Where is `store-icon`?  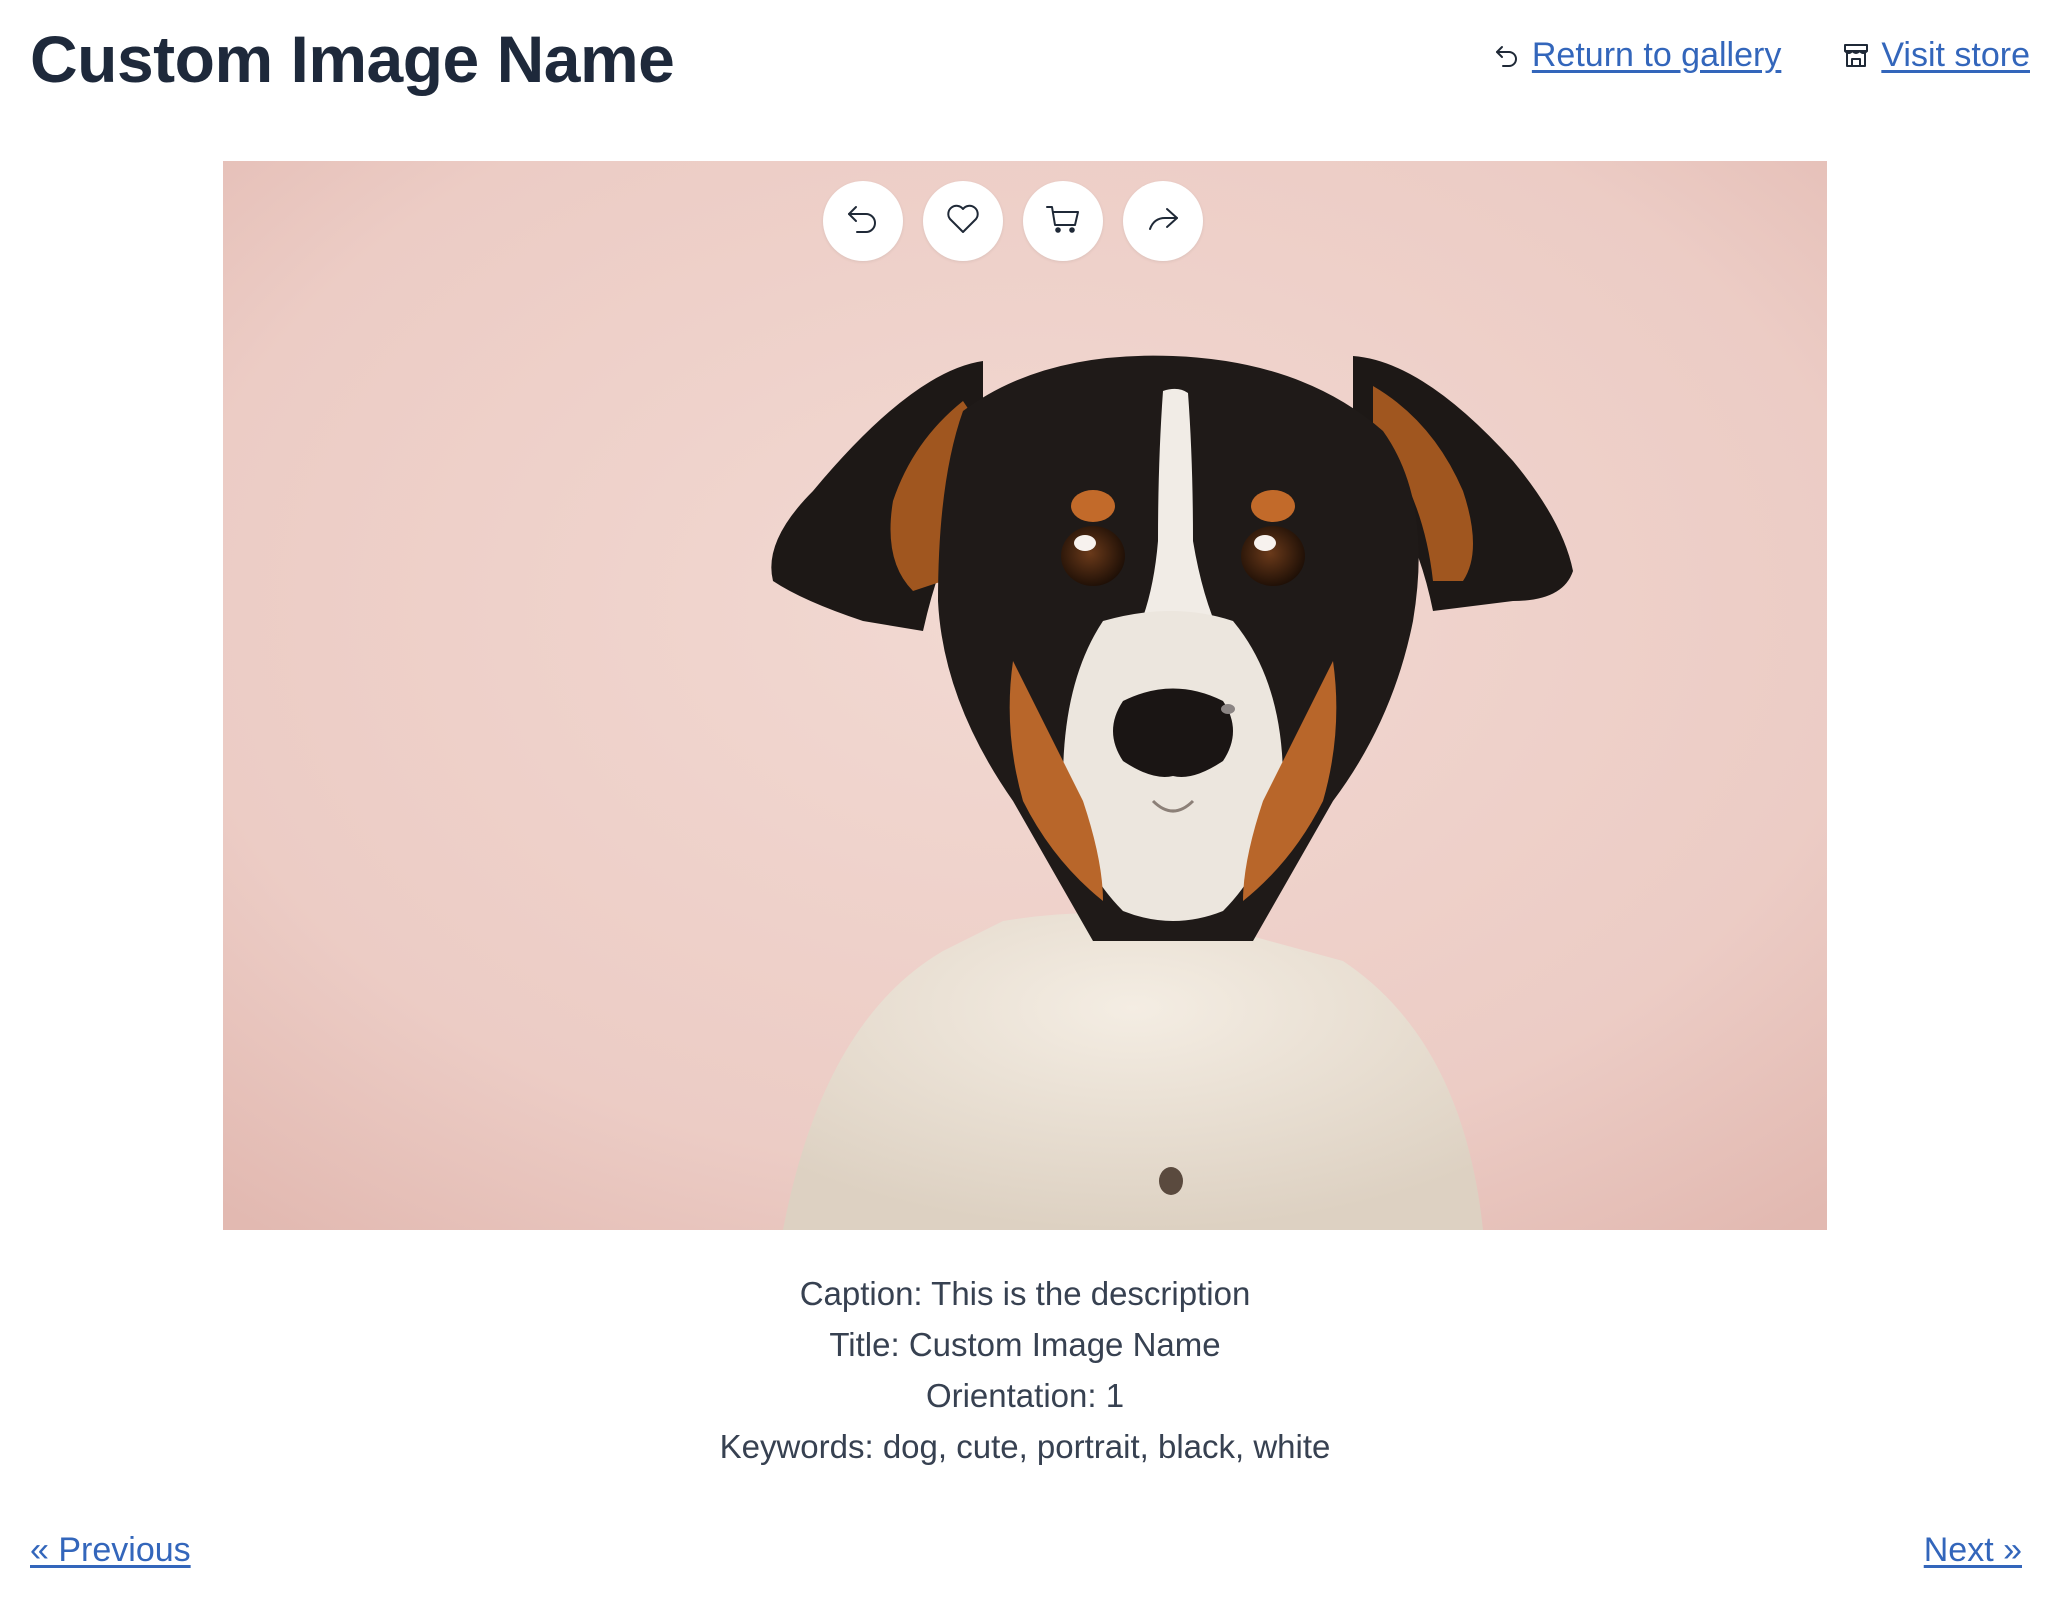 store-icon is located at coordinates (1856, 55).